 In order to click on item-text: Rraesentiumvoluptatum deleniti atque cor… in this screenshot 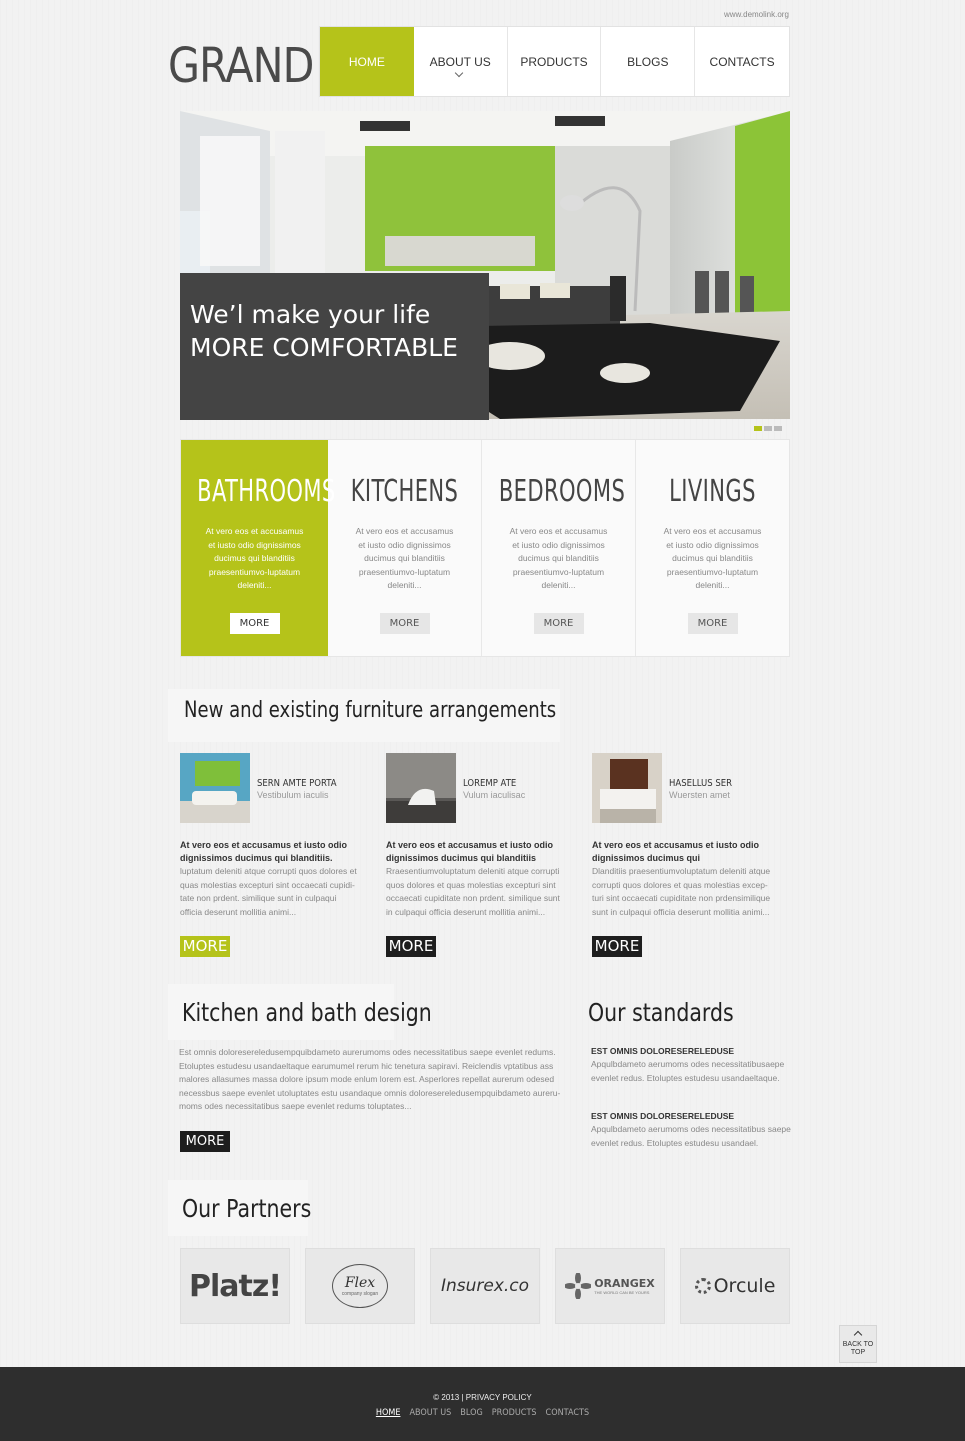, I will do `click(473, 891)`.